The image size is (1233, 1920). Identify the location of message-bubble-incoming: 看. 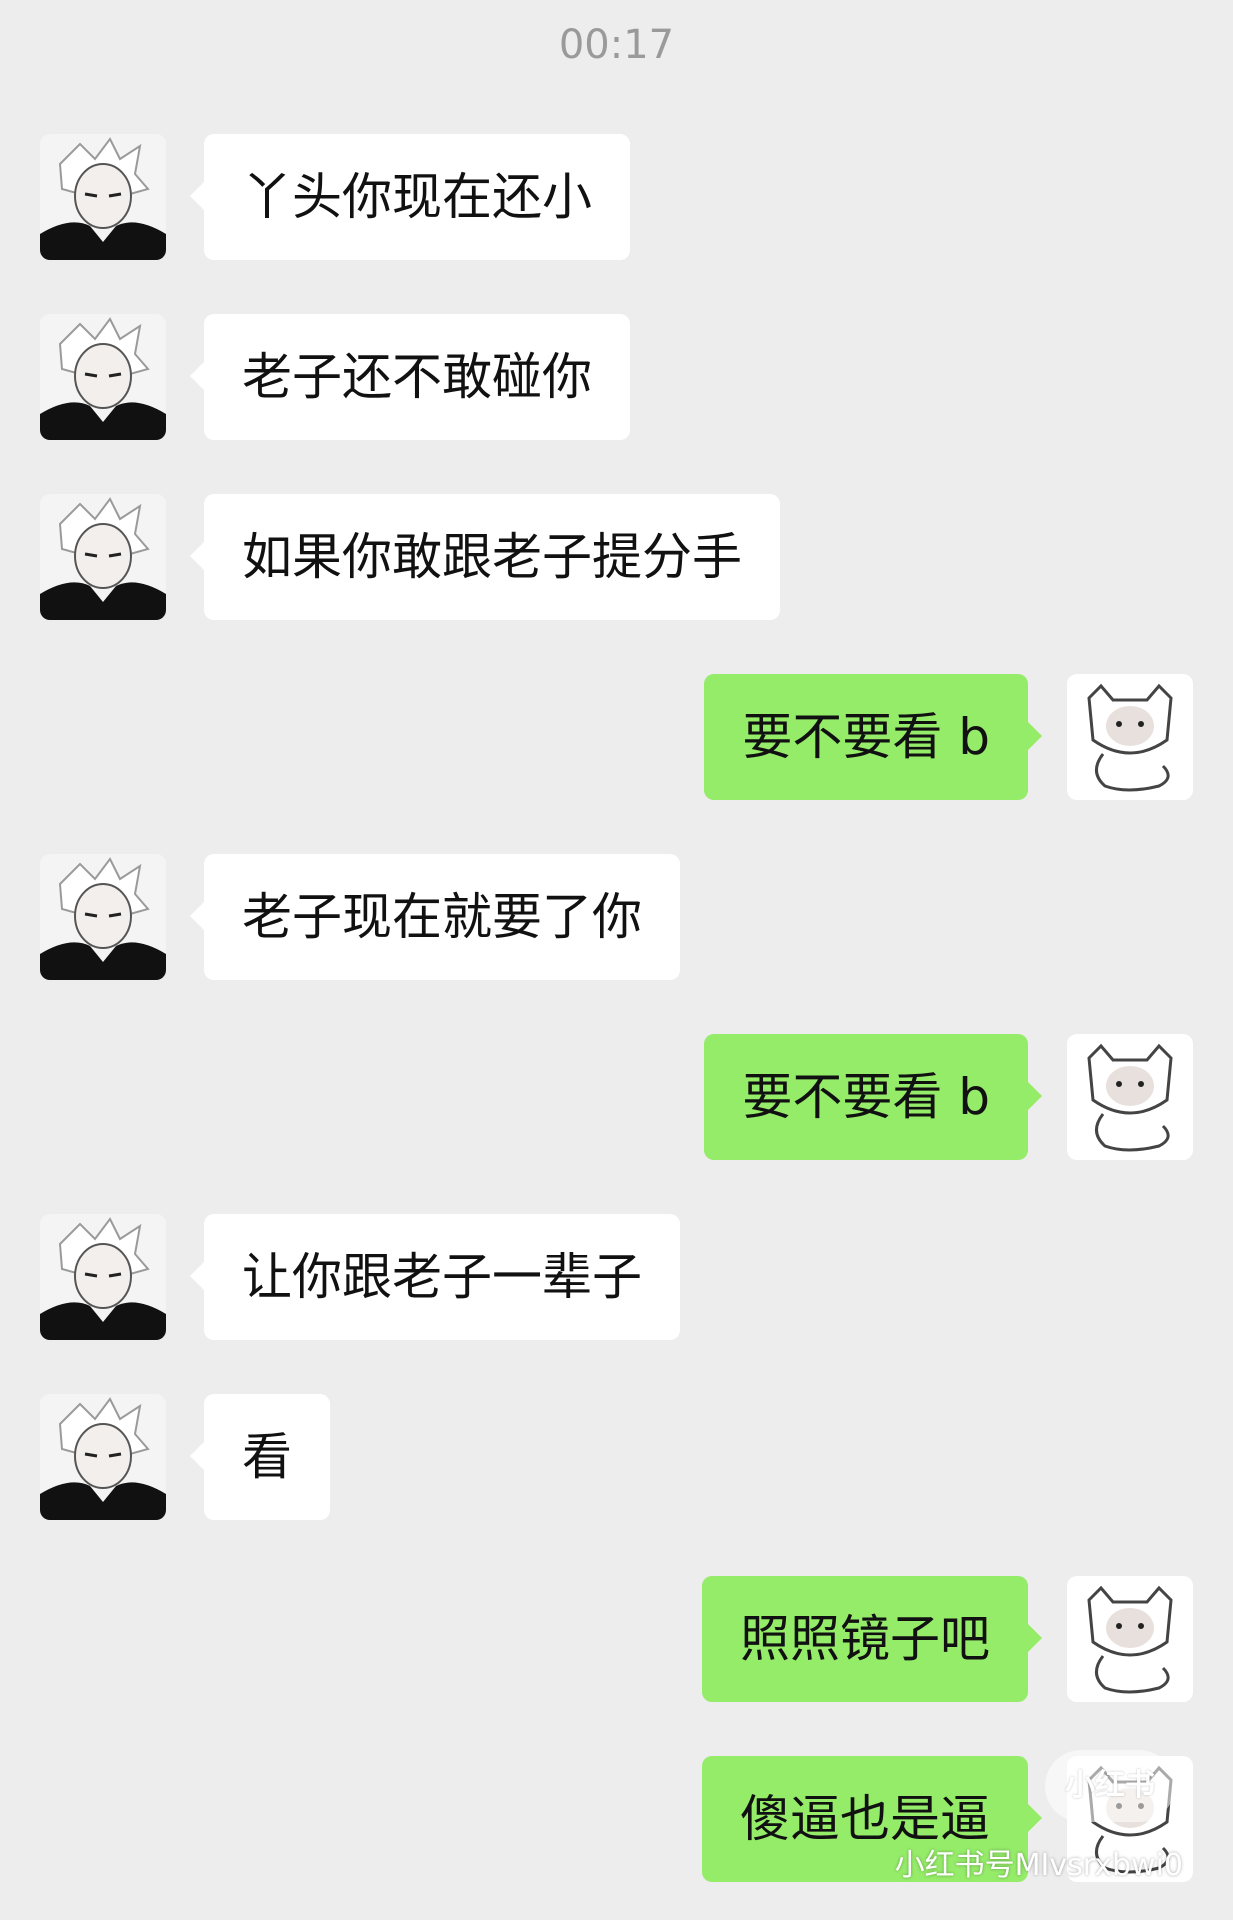
(260, 1457).